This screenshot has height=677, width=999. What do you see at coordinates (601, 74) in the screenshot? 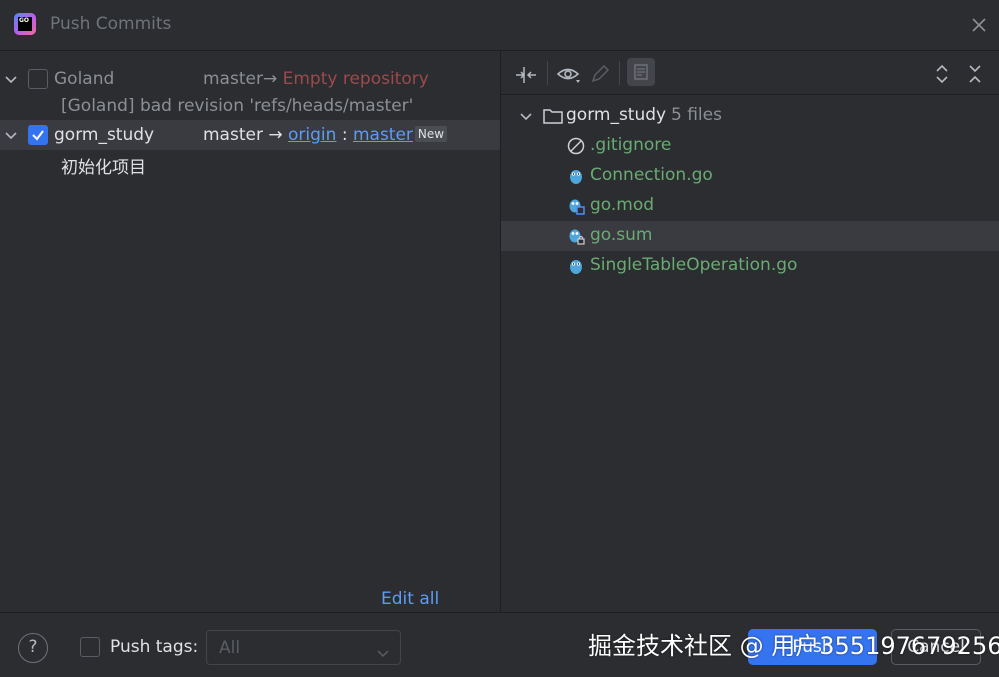
I see `edit-icon` at bounding box center [601, 74].